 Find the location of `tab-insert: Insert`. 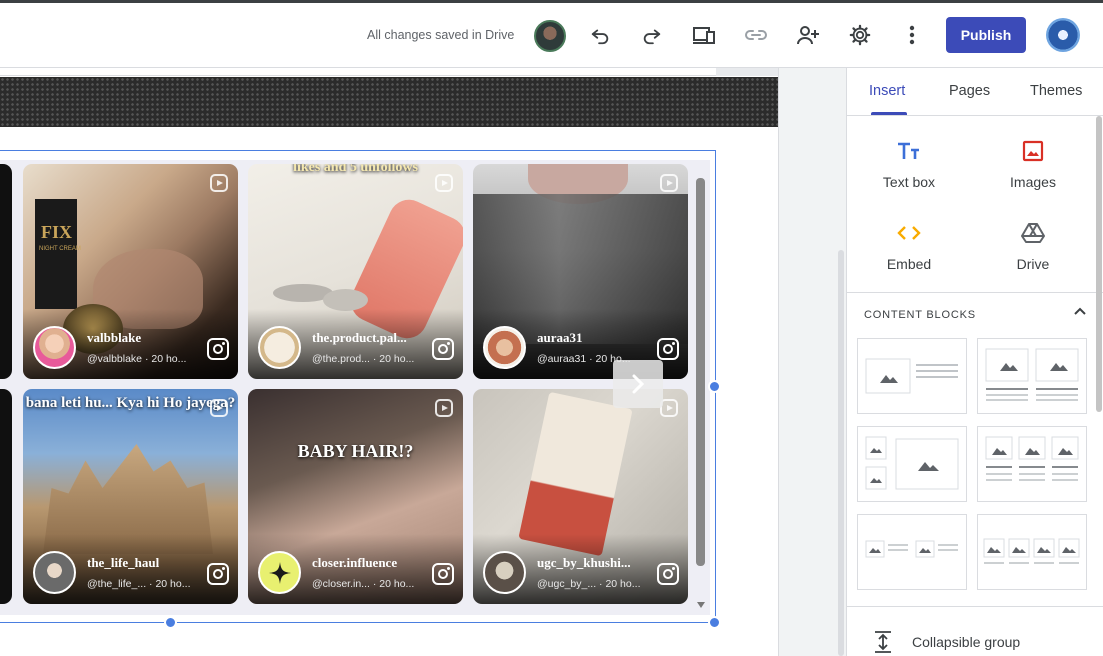

tab-insert: Insert is located at coordinates (887, 91).